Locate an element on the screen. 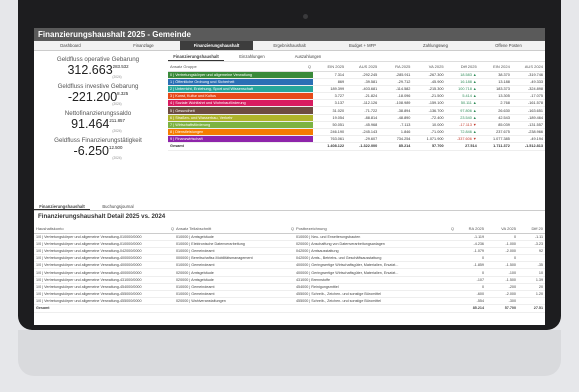 The image size is (579, 392). tab-finanzlage: Finanzlage is located at coordinates (143, 45).